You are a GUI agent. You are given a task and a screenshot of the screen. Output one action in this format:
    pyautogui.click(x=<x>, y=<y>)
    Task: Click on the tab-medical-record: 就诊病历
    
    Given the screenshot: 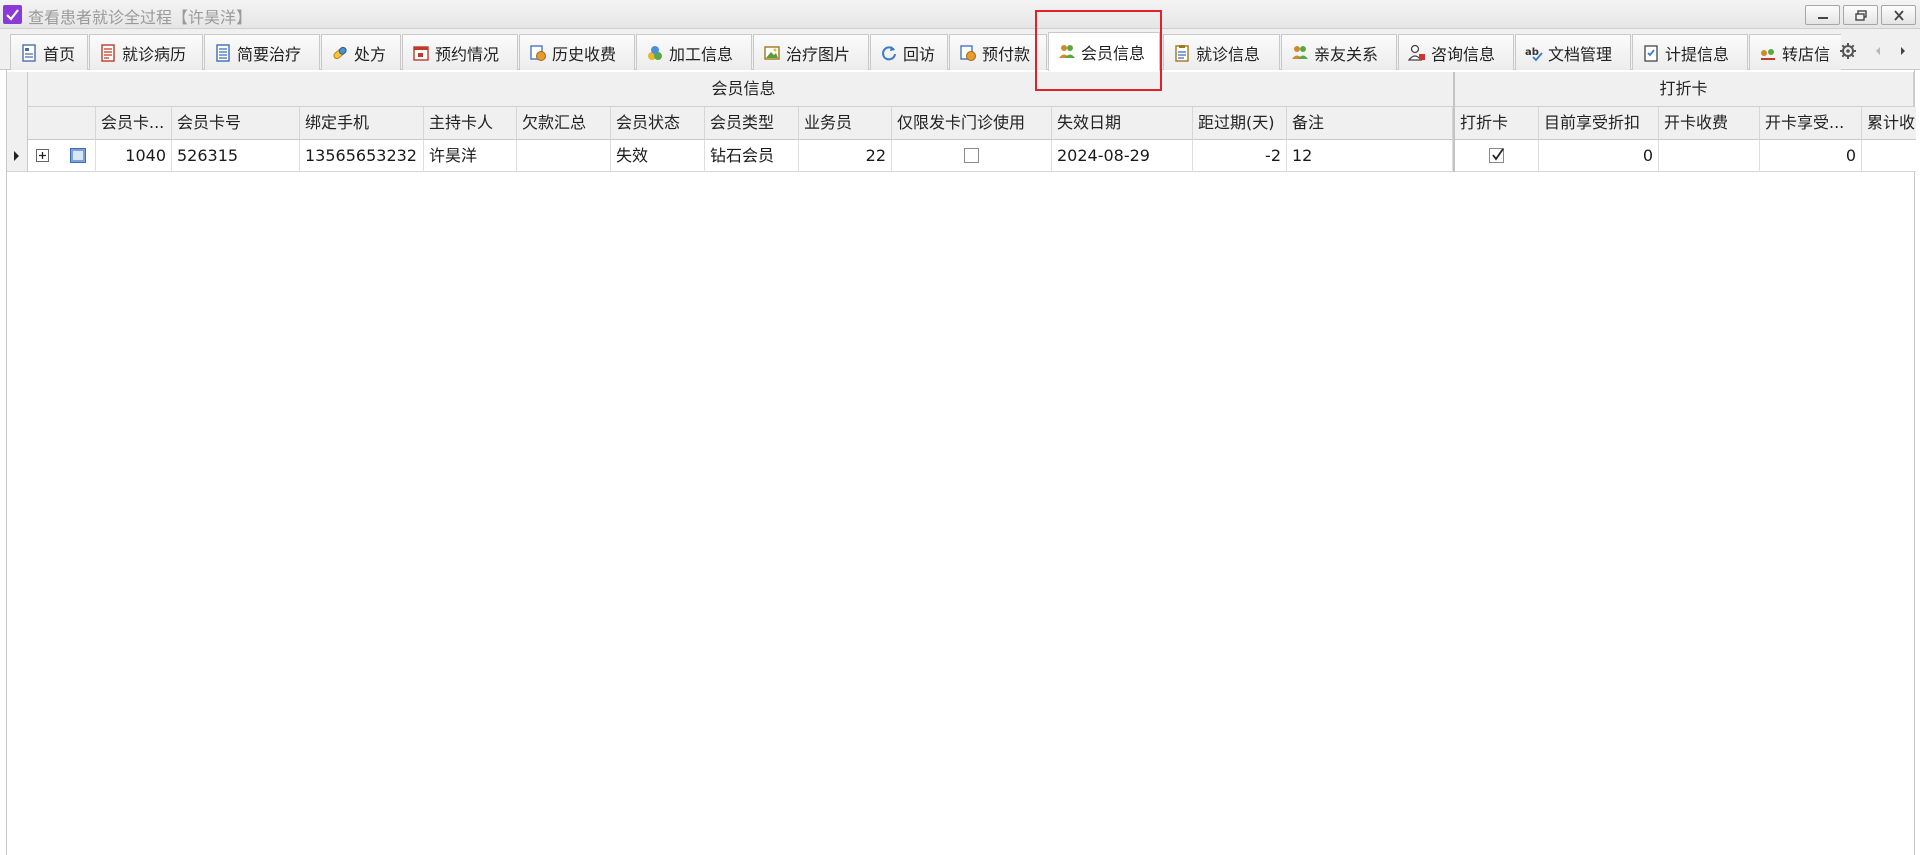 What is the action you would take?
    pyautogui.click(x=146, y=52)
    